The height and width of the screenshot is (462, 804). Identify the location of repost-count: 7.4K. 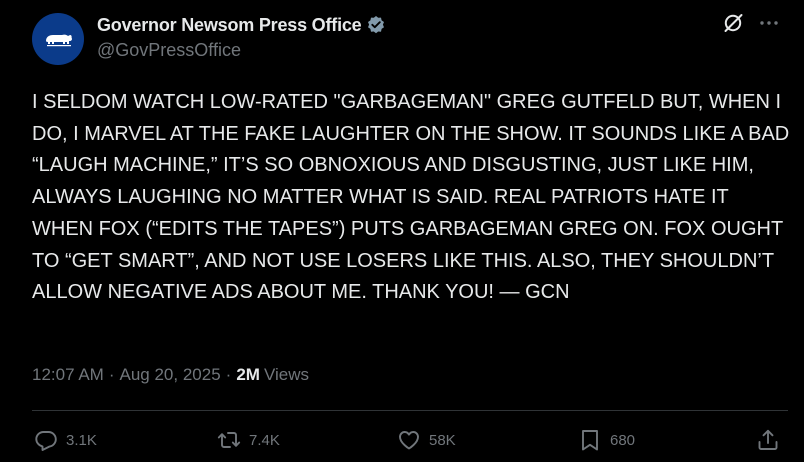
(264, 440).